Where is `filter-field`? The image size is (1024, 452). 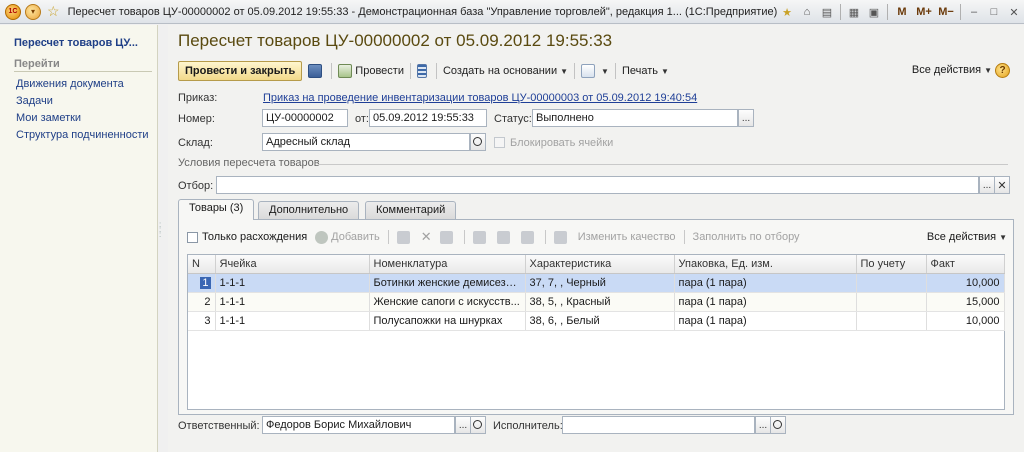 filter-field is located at coordinates (597, 185).